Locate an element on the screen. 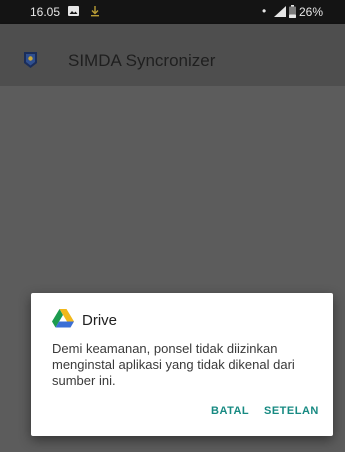 Image resolution: width=345 pixels, height=452 pixels. battery-icon is located at coordinates (292, 11).